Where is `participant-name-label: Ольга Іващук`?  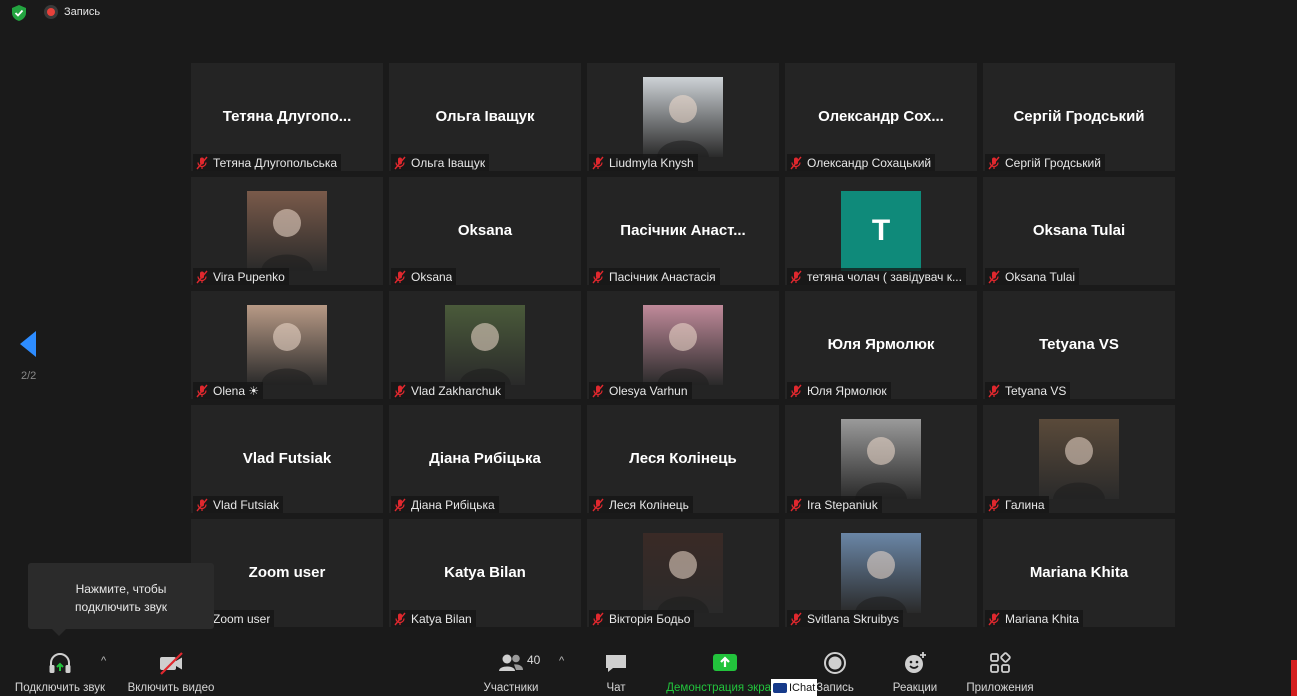 participant-name-label: Ольга Іващук is located at coordinates (440, 162).